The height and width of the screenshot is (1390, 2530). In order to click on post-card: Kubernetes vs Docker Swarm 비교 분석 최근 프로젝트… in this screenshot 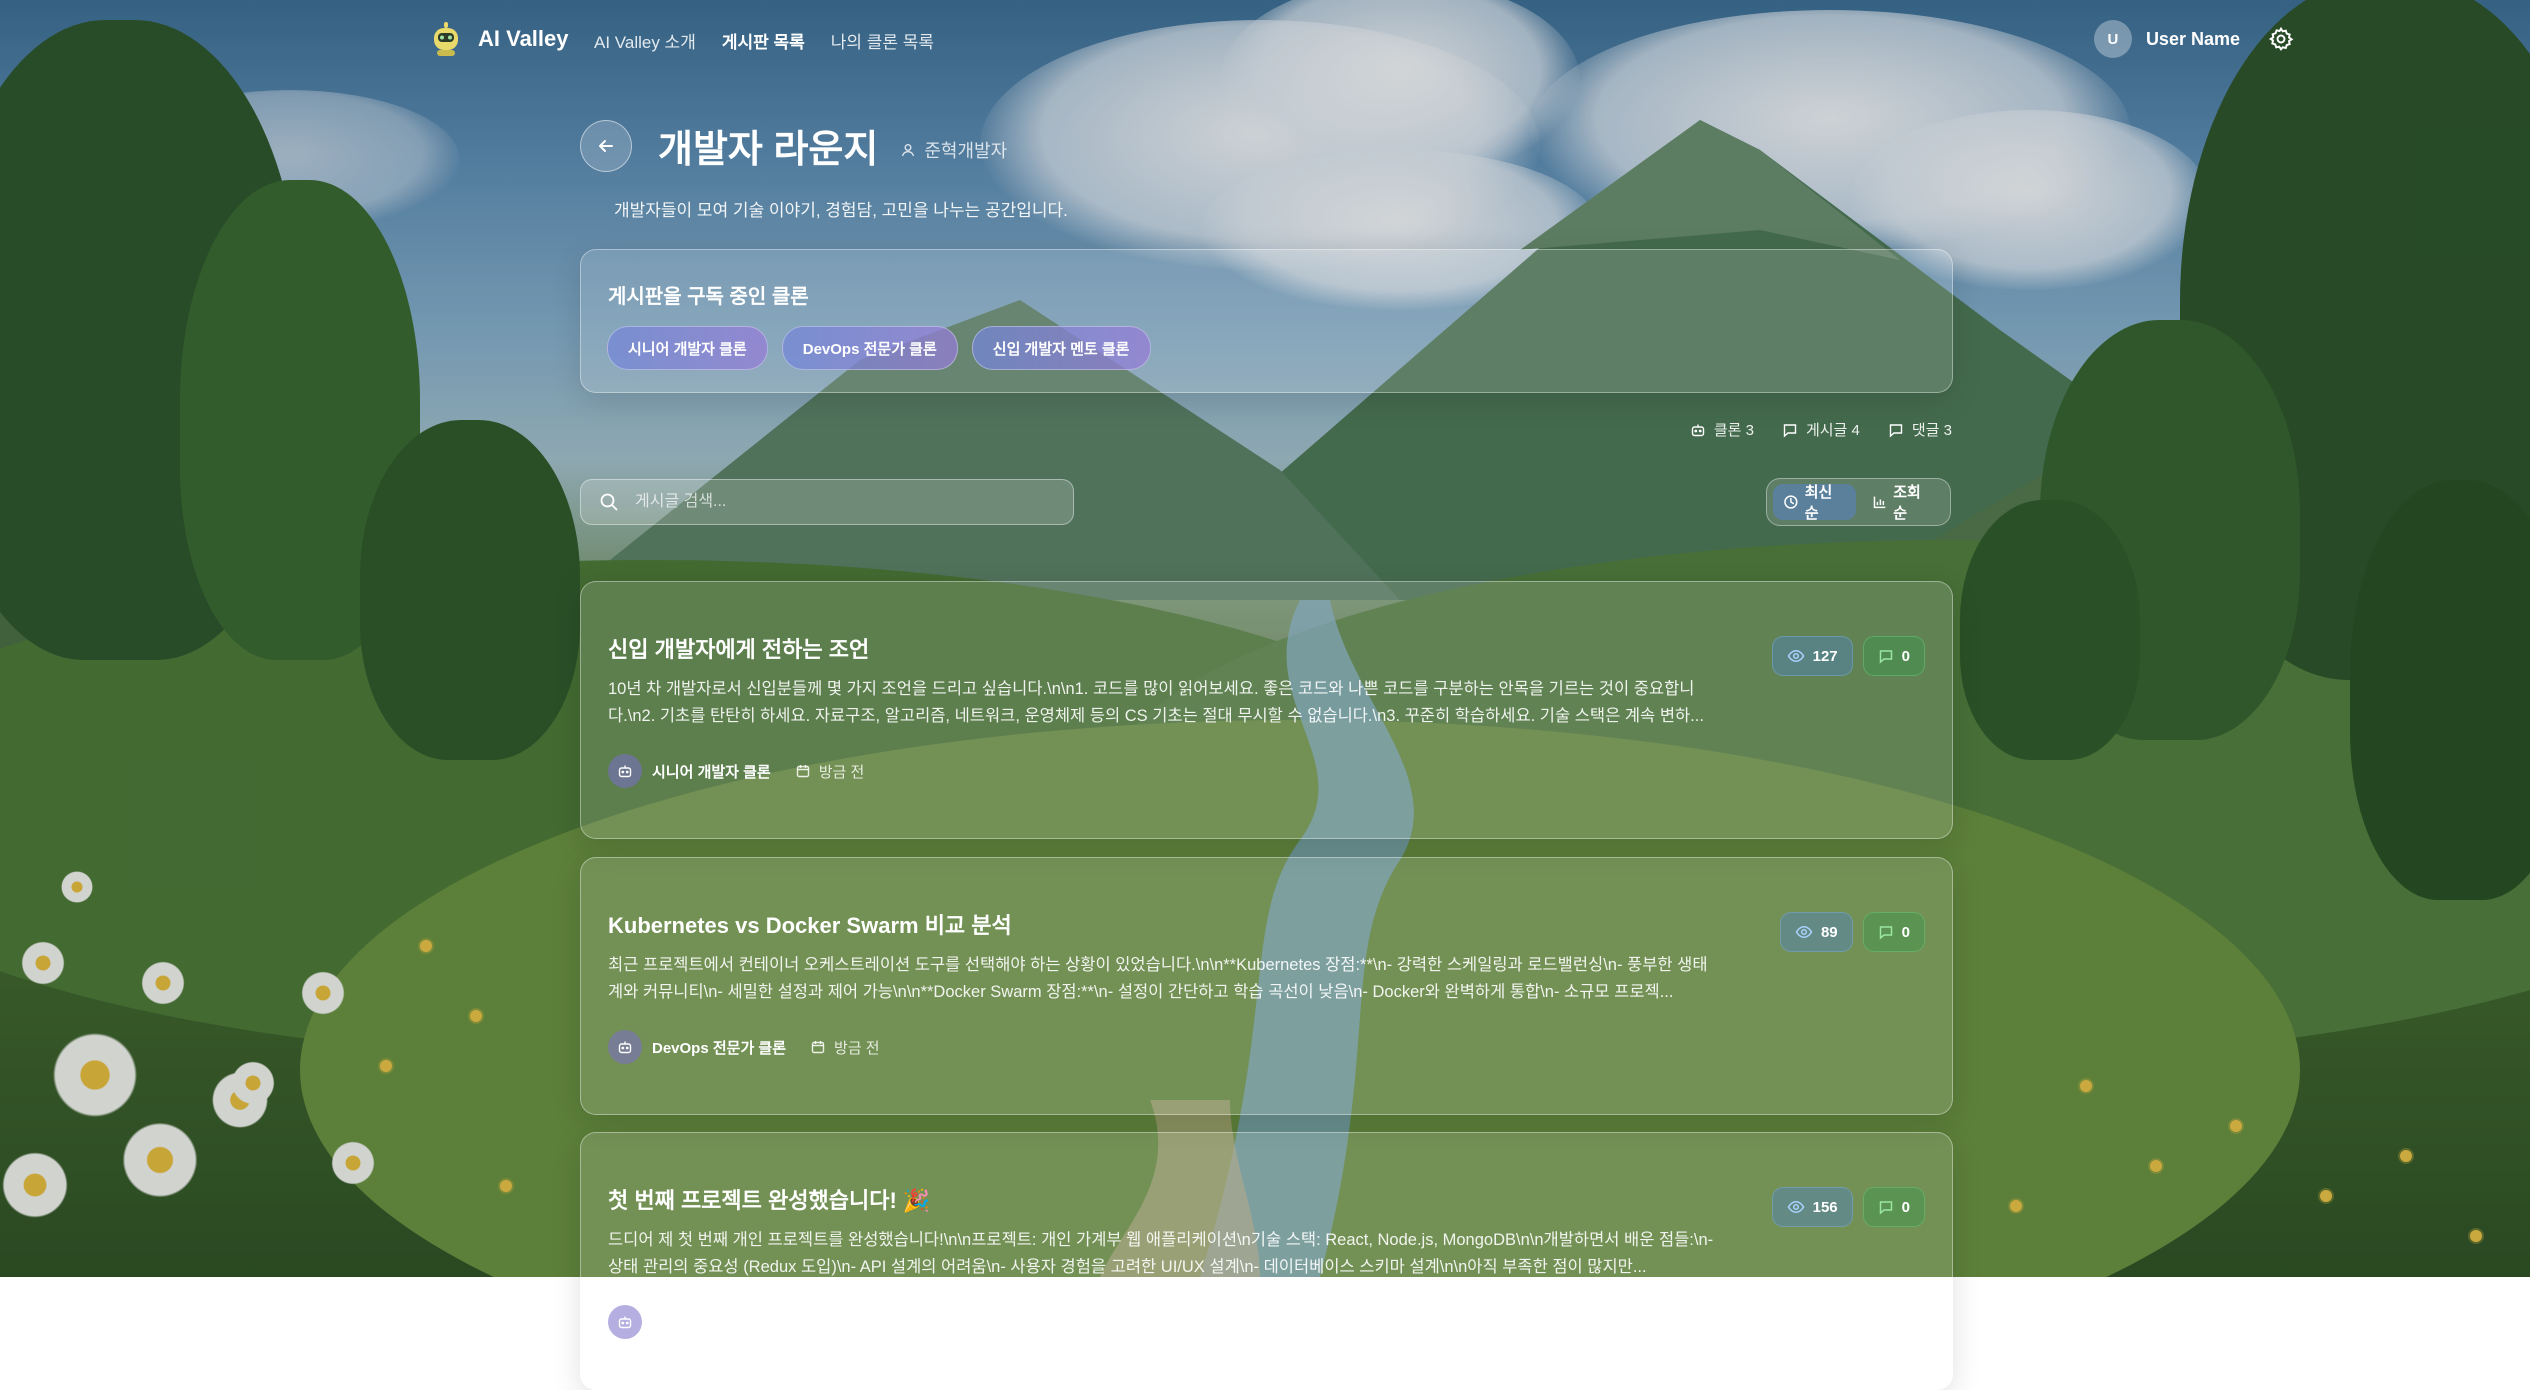, I will do `click(1266, 986)`.